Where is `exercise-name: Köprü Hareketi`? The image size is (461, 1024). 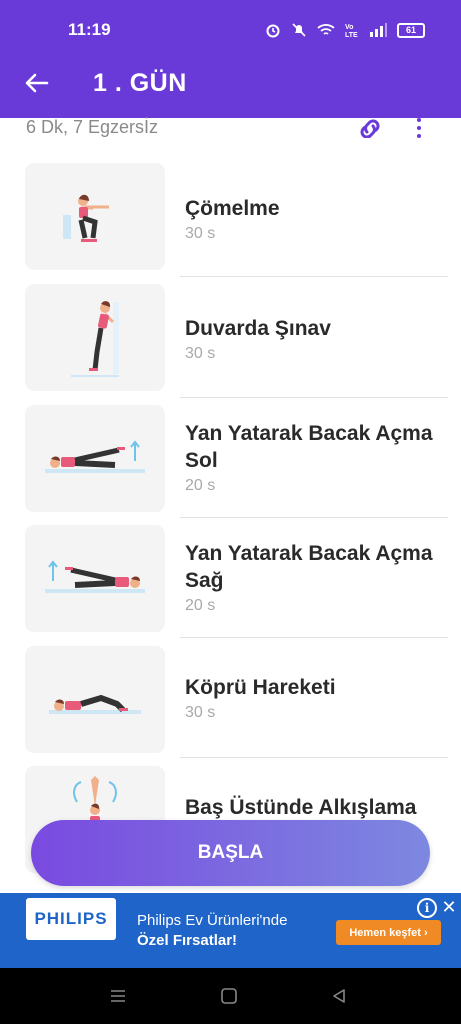
exercise-name: Köprü Hareketi is located at coordinates (260, 687).